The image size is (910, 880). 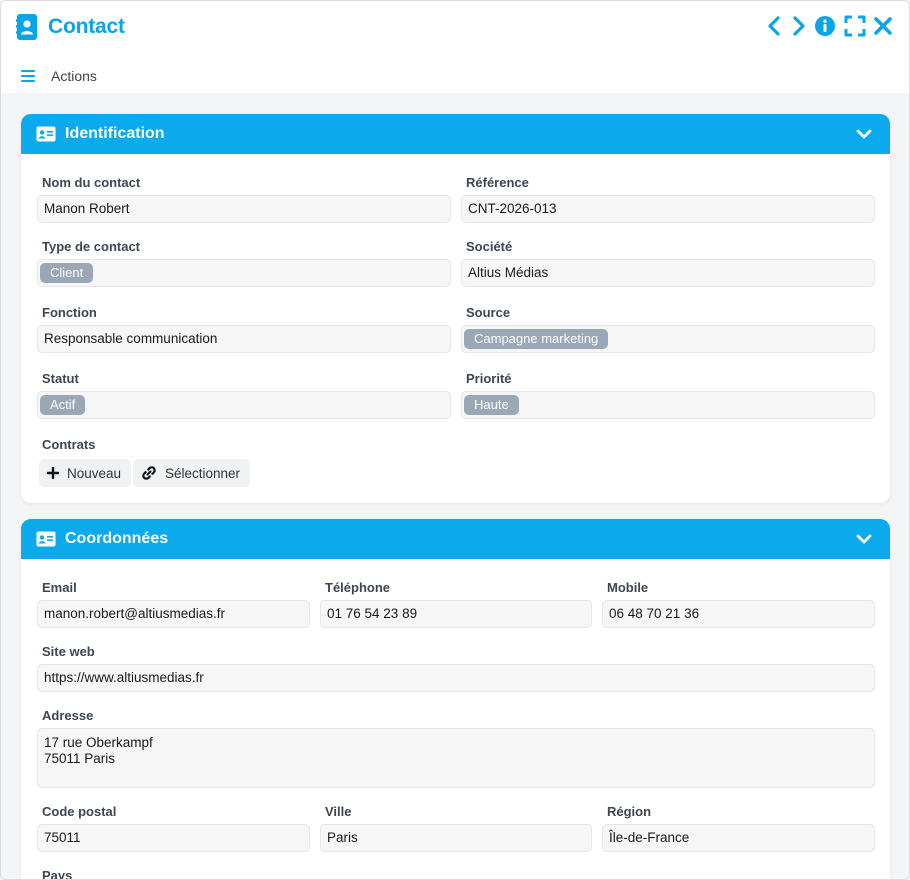 I want to click on coordonnees-panel-title: Coordonnées, so click(x=117, y=538).